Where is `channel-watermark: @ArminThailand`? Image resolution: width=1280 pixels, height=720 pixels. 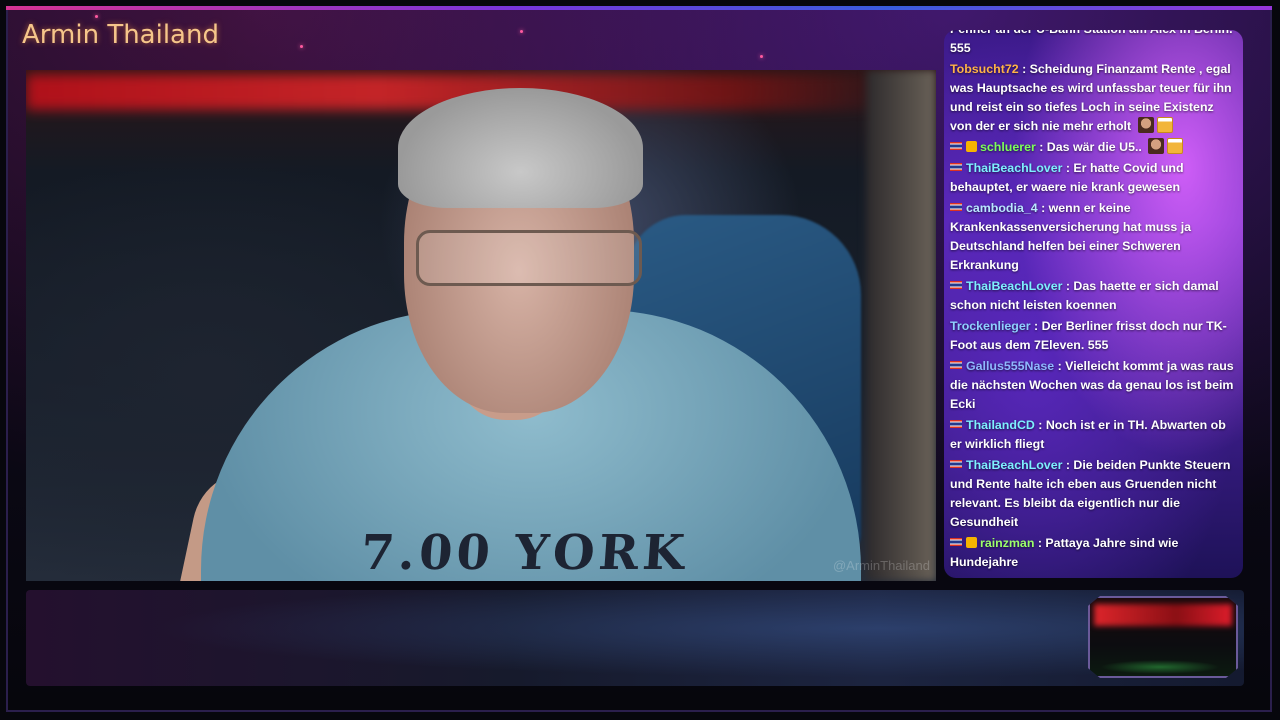
channel-watermark: @ArminThailand is located at coordinates (881, 565).